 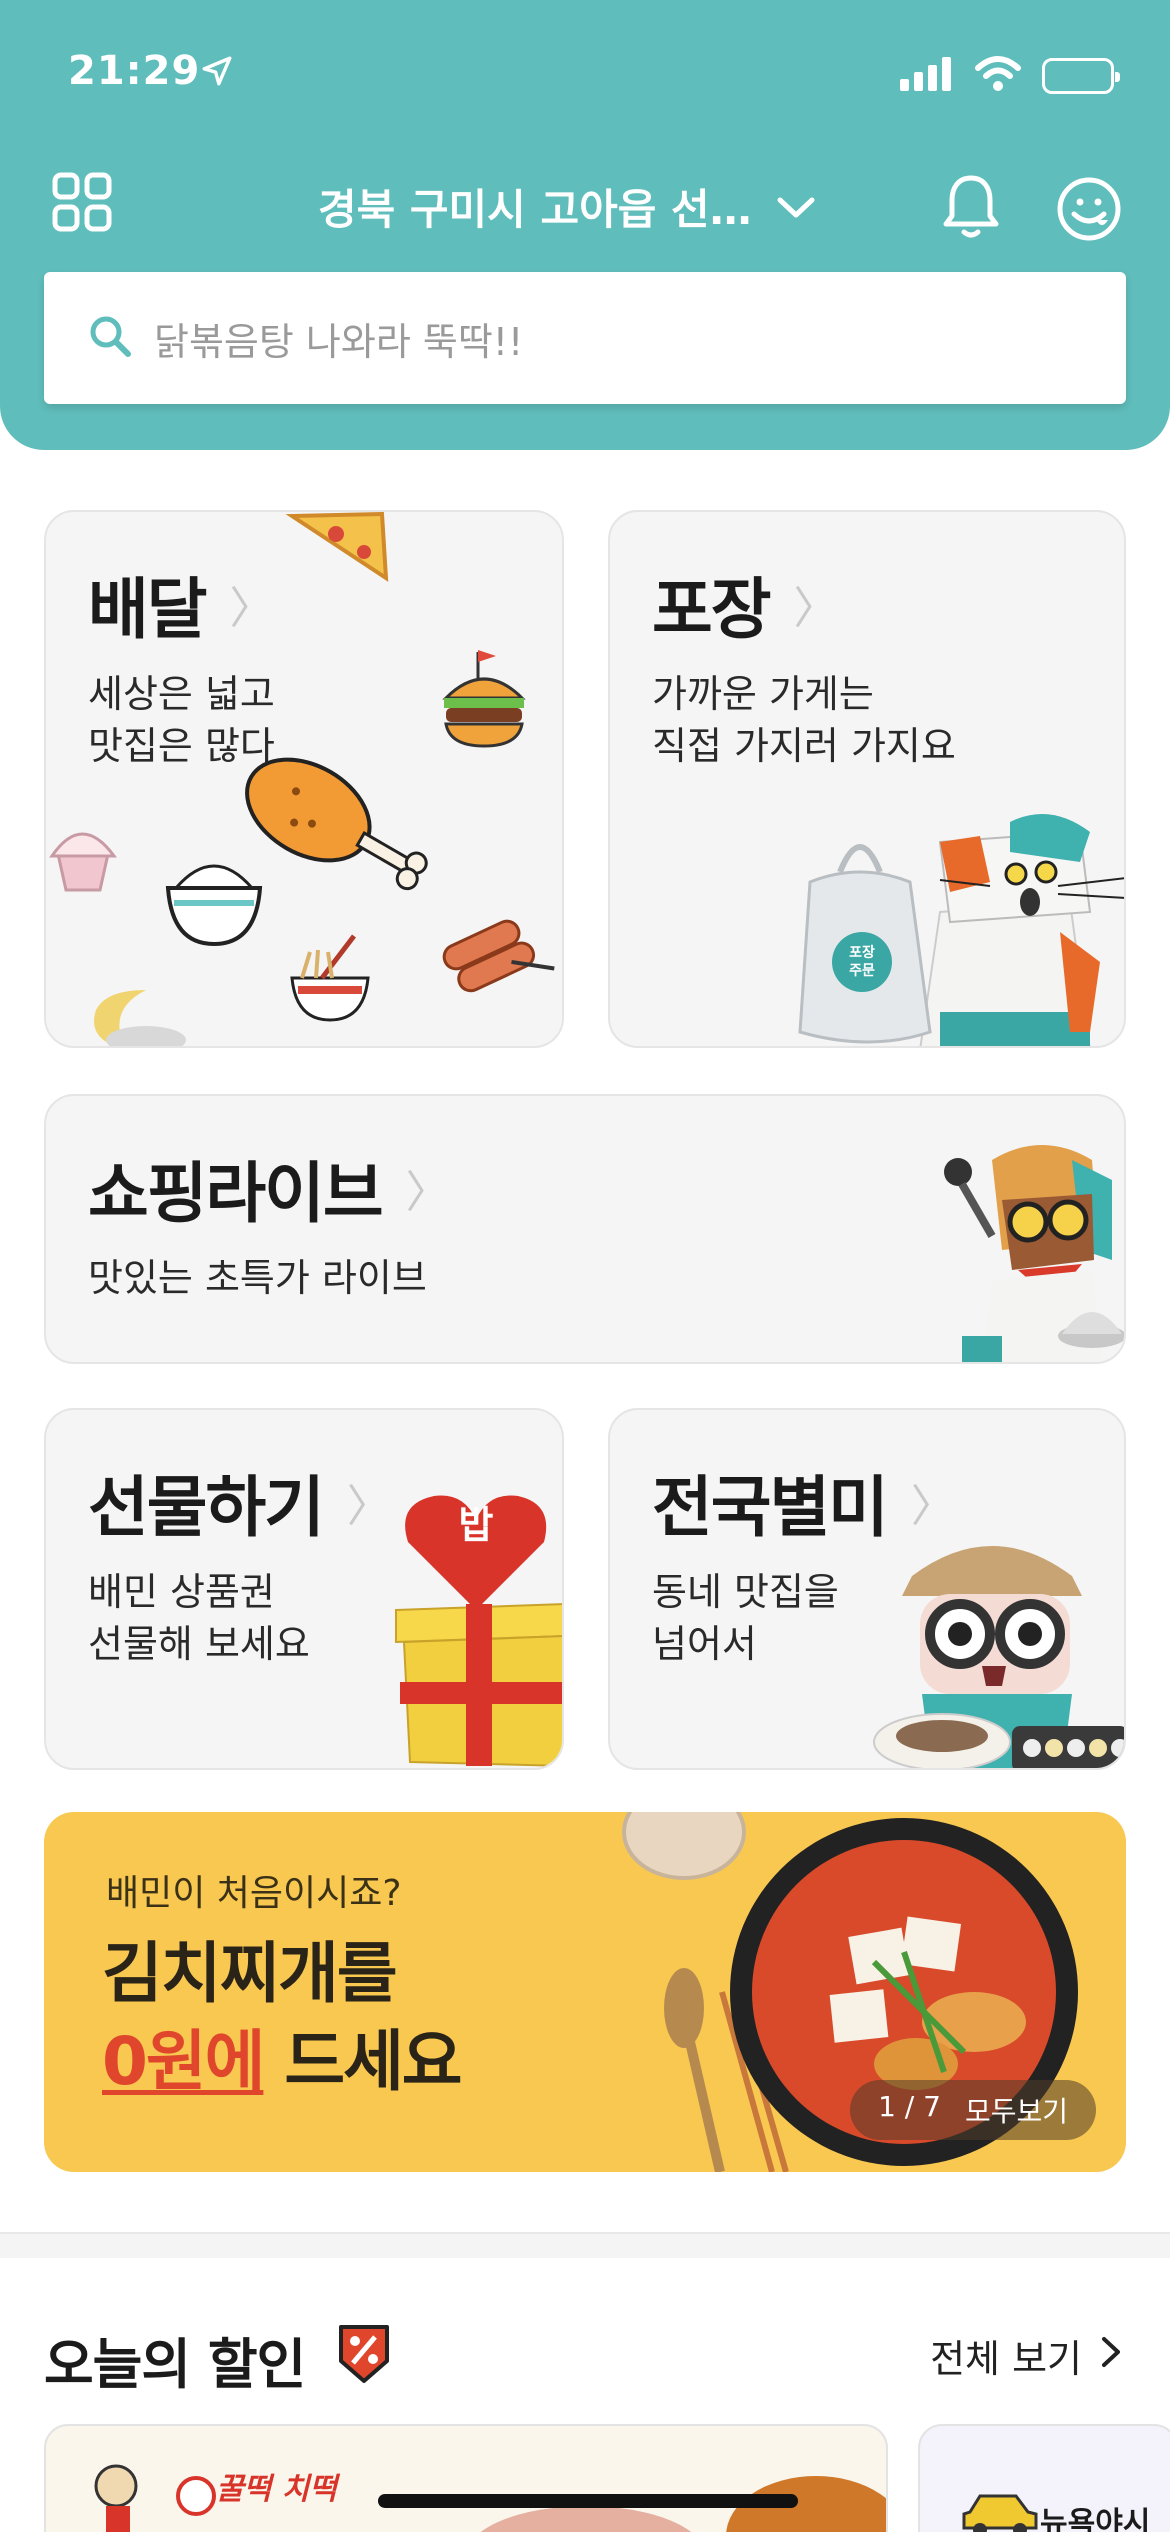 What do you see at coordinates (744, 609) in the screenshot?
I see `takeout-title: 포장 〉` at bounding box center [744, 609].